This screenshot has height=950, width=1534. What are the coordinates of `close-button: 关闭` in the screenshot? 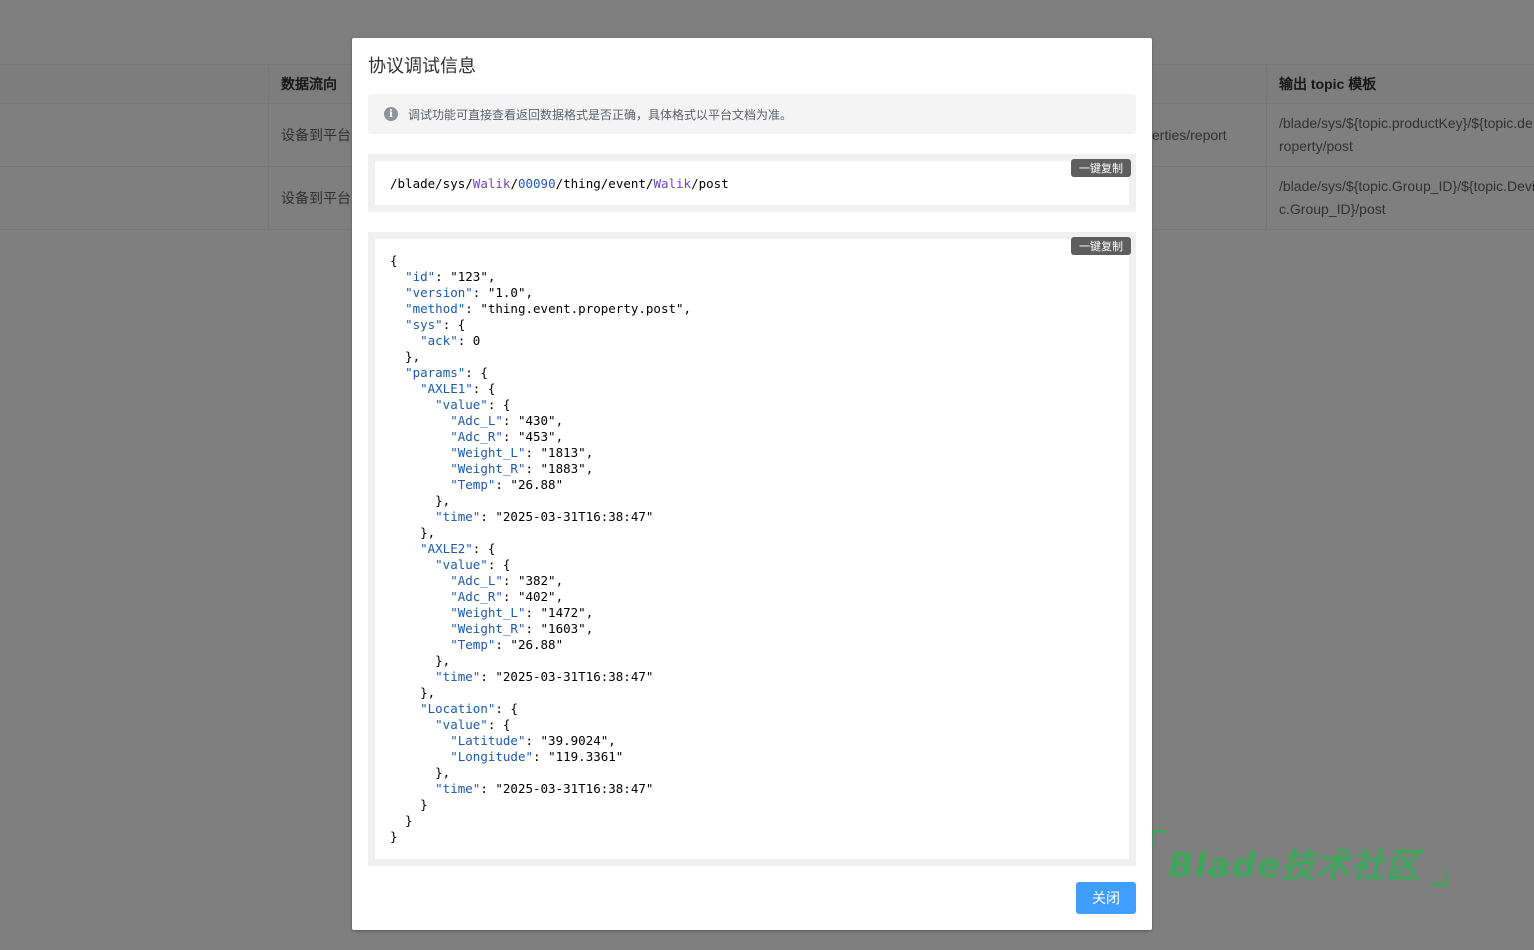 It's located at (1106, 898).